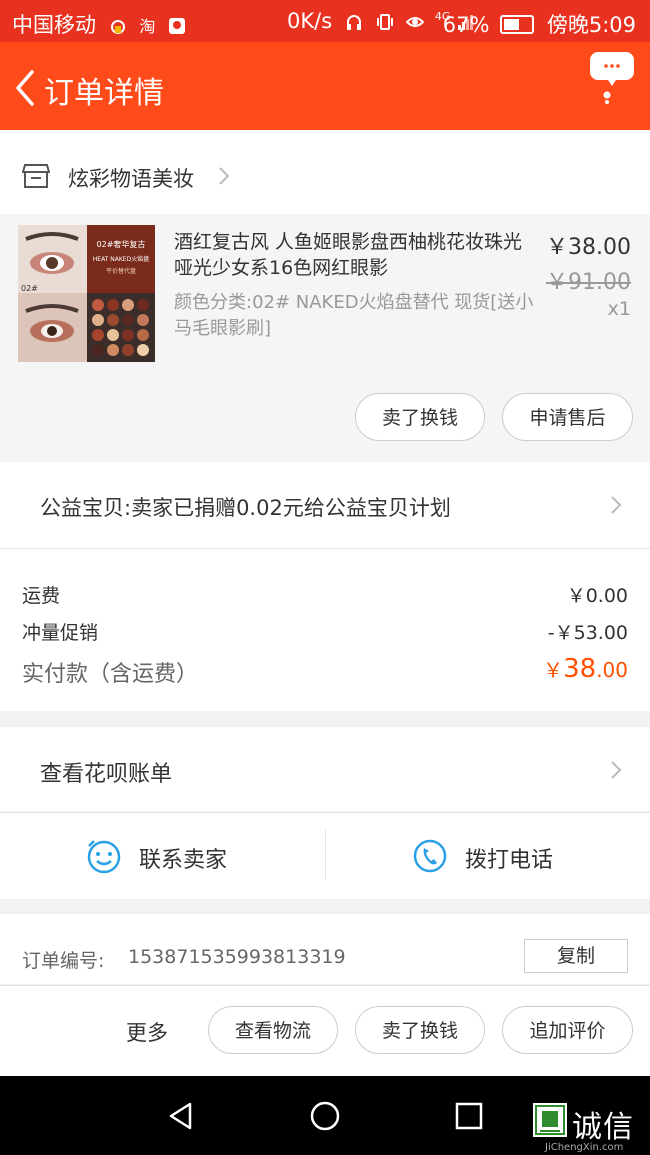 This screenshot has height=1155, width=650. I want to click on carrier-label: 中国移动, so click(54, 25).